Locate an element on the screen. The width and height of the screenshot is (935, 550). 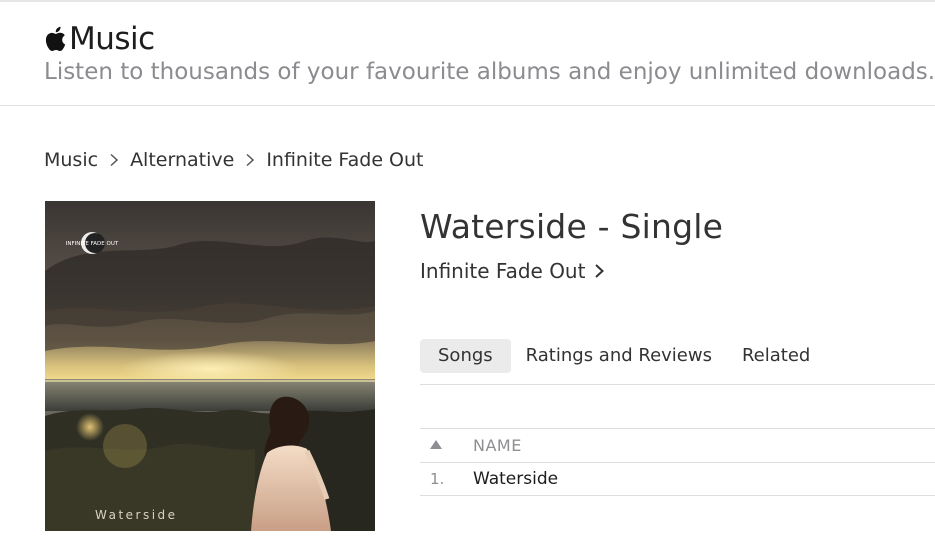
table-row: 1. Waterside is located at coordinates (677, 479).